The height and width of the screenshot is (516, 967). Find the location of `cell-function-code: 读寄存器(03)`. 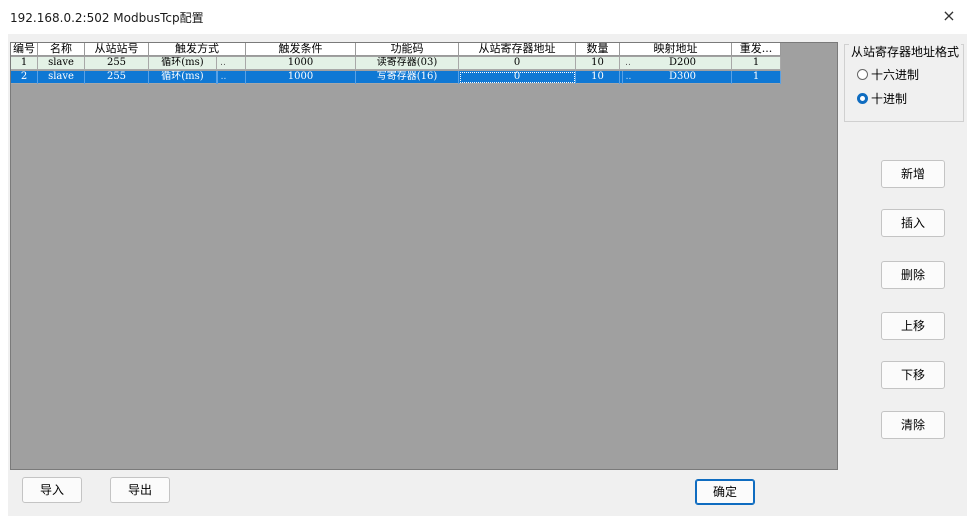

cell-function-code: 读寄存器(03) is located at coordinates (407, 63).